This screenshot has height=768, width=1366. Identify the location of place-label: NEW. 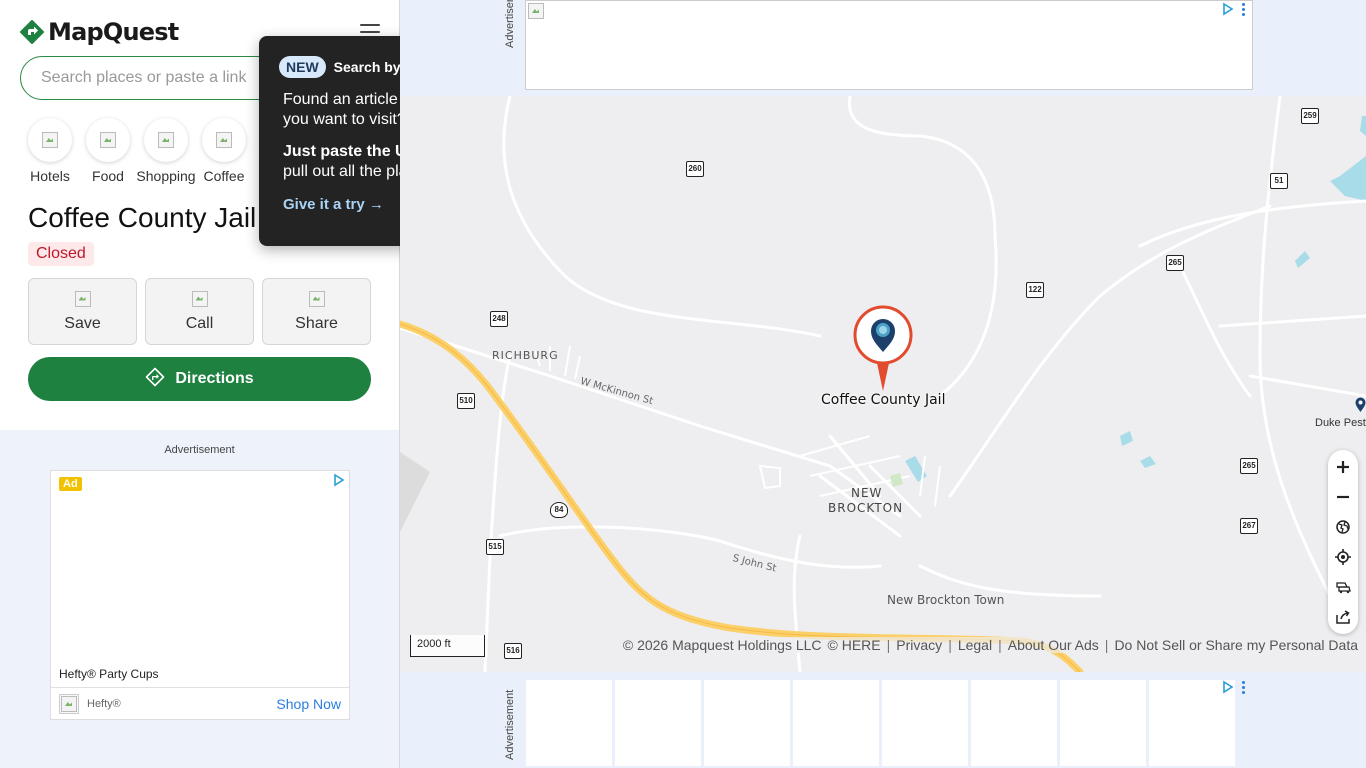
(867, 493).